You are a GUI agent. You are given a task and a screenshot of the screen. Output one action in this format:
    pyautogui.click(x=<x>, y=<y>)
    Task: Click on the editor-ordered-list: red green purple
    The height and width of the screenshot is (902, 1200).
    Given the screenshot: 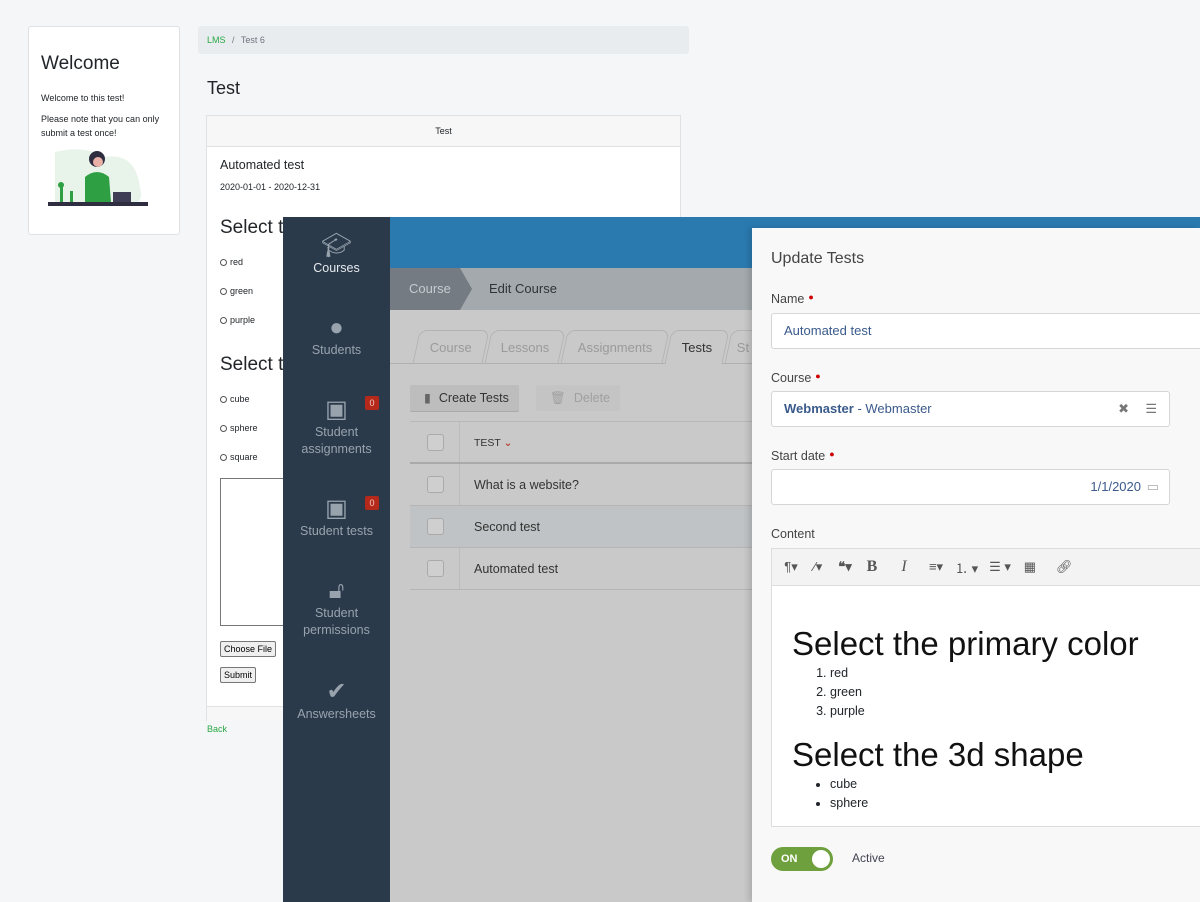 What is the action you would take?
    pyautogui.click(x=1015, y=692)
    